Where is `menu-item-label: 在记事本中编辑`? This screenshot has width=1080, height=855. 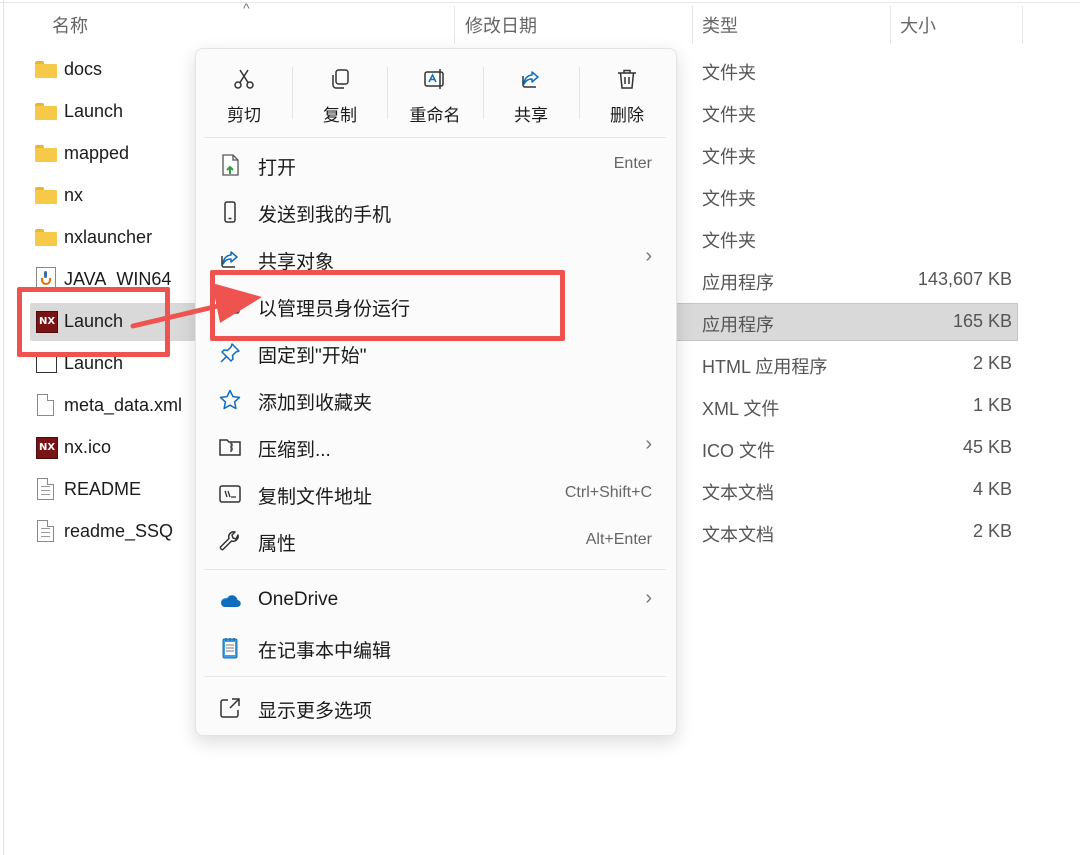 menu-item-label: 在记事本中编辑 is located at coordinates (325, 651).